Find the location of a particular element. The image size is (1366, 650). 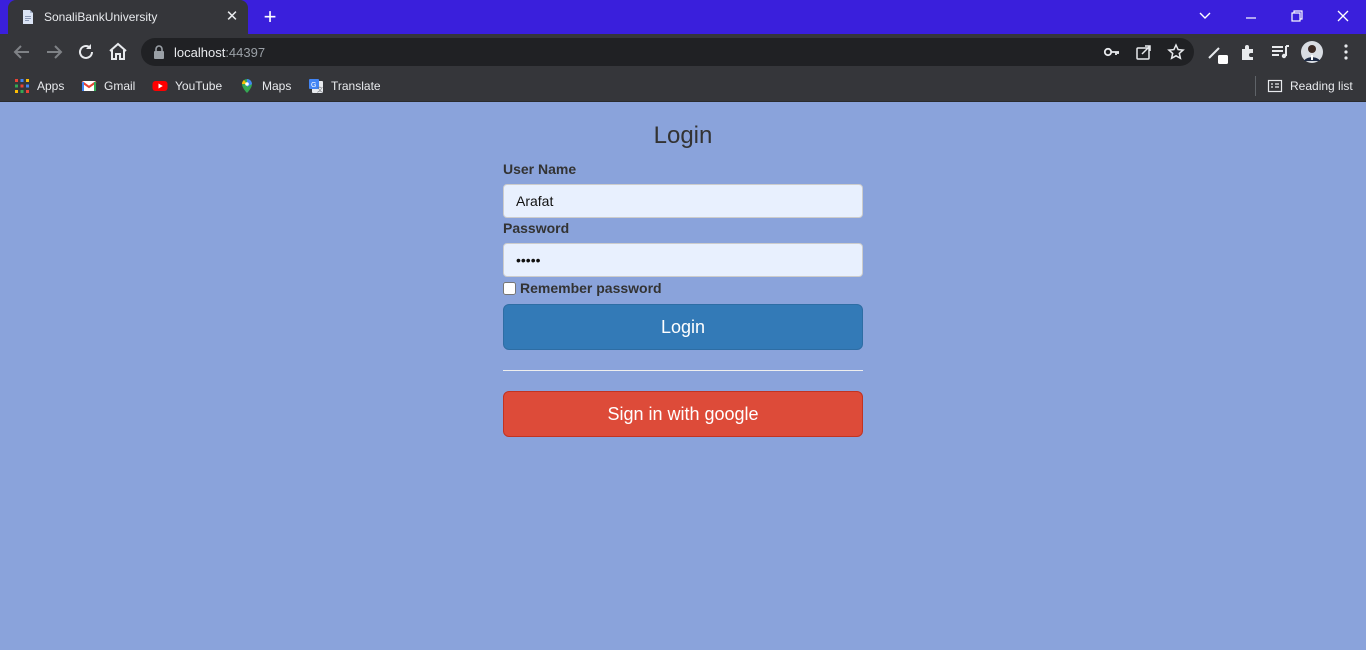

reading-list-button: Reading list is located at coordinates (1310, 86).